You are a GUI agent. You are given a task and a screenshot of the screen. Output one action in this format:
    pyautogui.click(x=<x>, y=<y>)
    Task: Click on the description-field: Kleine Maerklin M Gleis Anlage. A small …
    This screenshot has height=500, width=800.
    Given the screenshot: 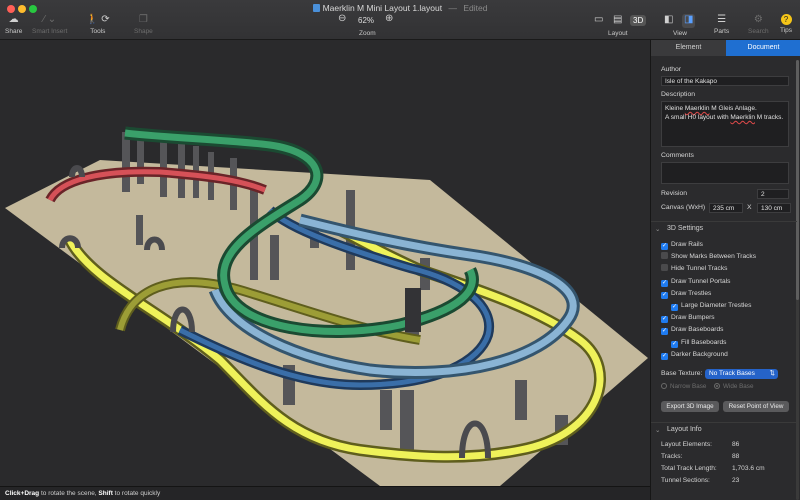 What is the action you would take?
    pyautogui.click(x=725, y=124)
    